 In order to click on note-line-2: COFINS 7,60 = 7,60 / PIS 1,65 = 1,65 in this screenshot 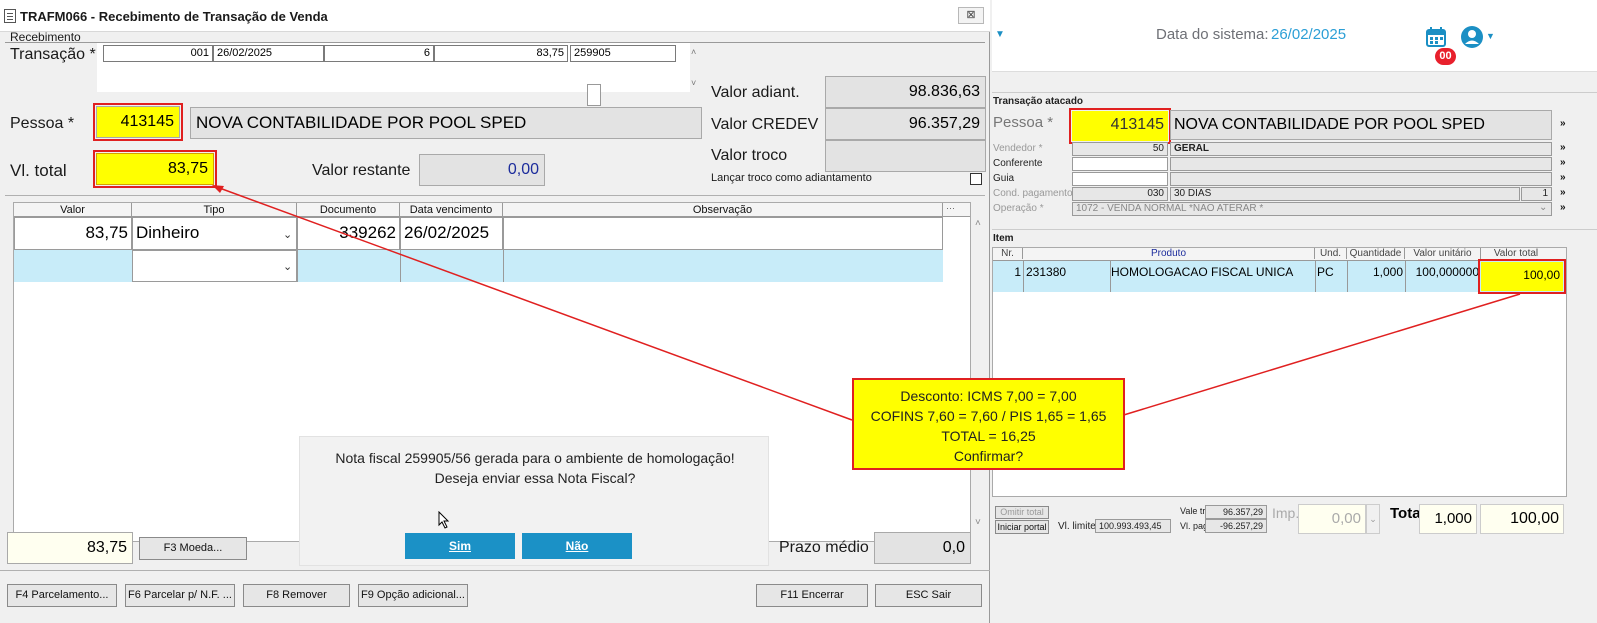, I will do `click(988, 416)`.